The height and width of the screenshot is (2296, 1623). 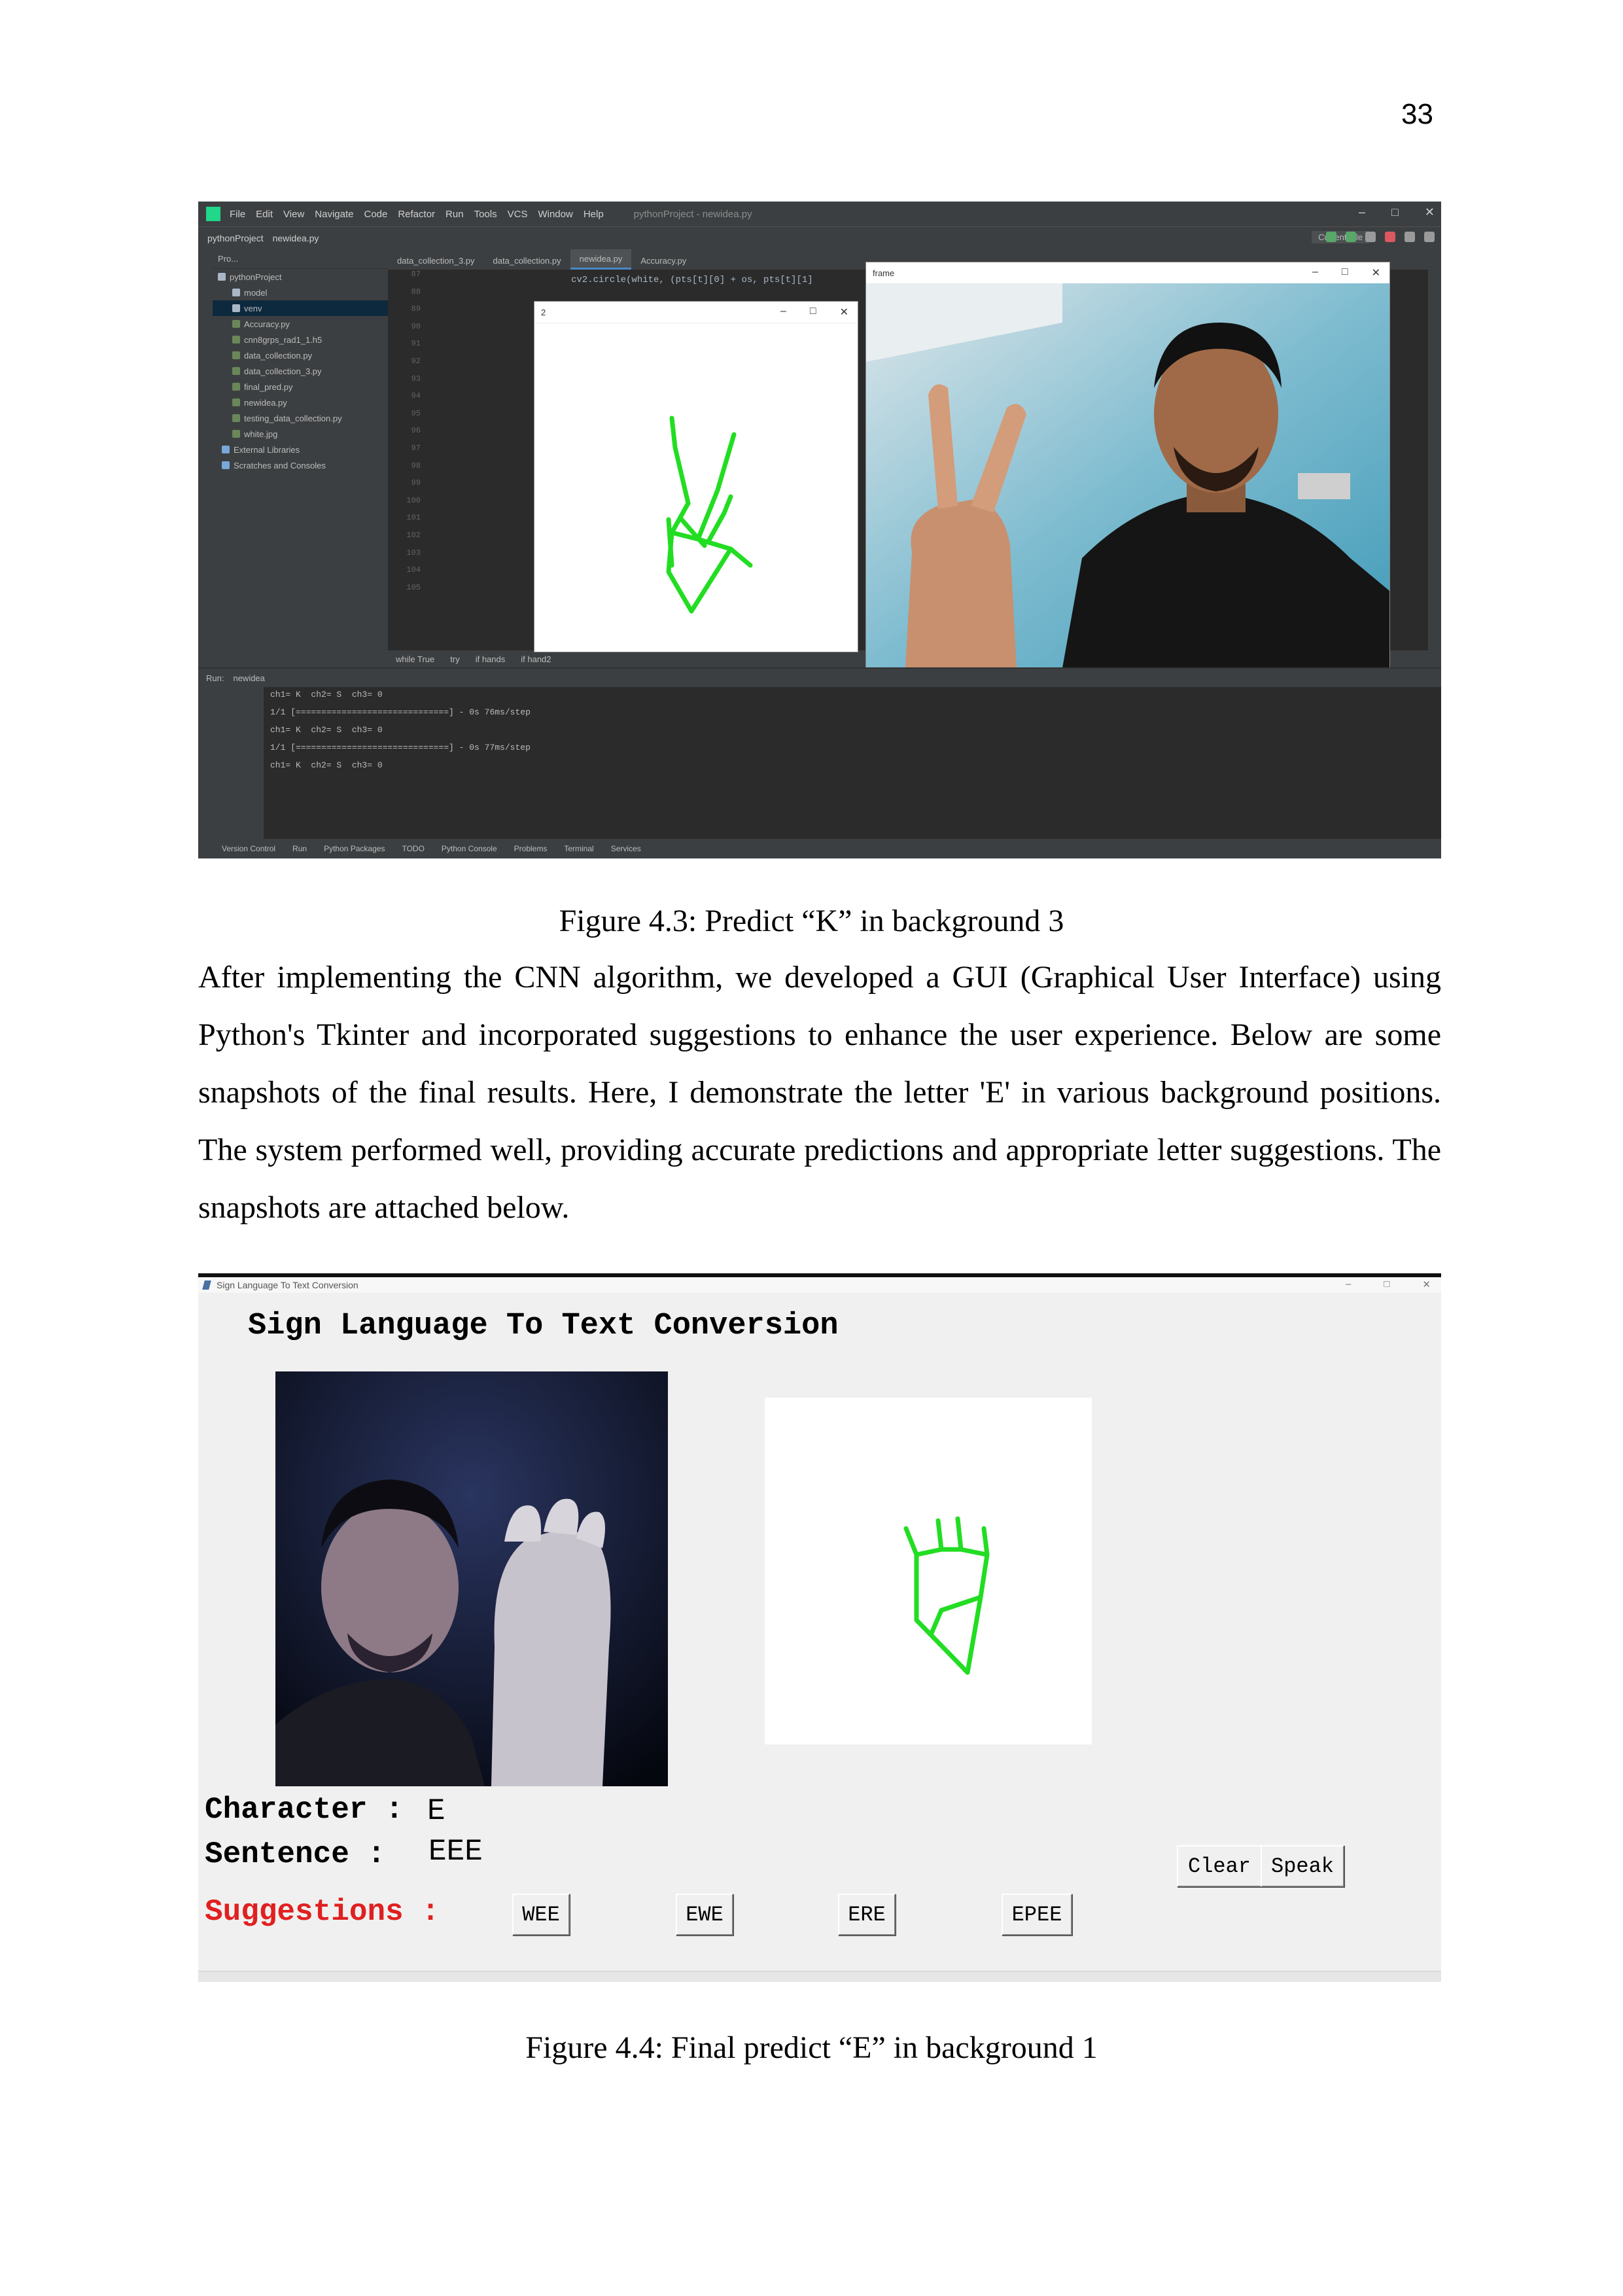 What do you see at coordinates (469, 849) in the screenshot?
I see `bottom-tool-tab: Python Console` at bounding box center [469, 849].